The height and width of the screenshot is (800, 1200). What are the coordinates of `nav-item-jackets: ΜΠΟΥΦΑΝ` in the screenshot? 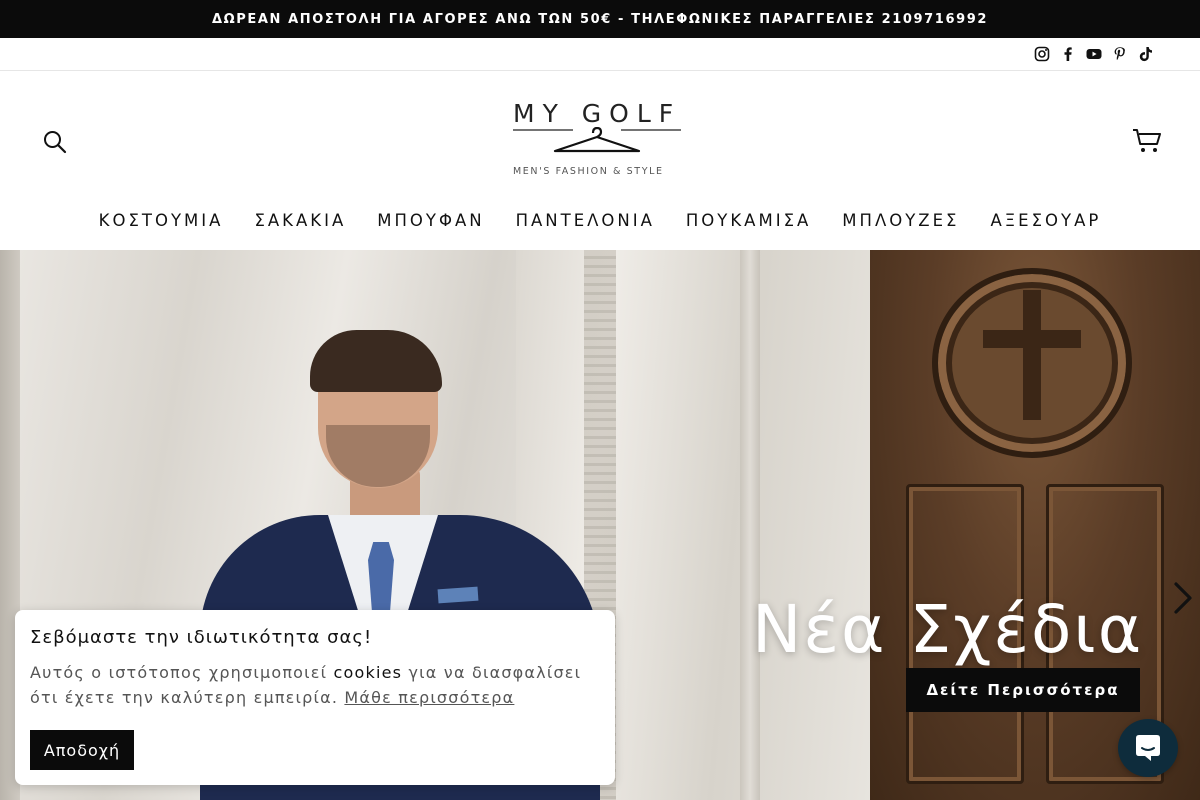 It's located at (430, 221).